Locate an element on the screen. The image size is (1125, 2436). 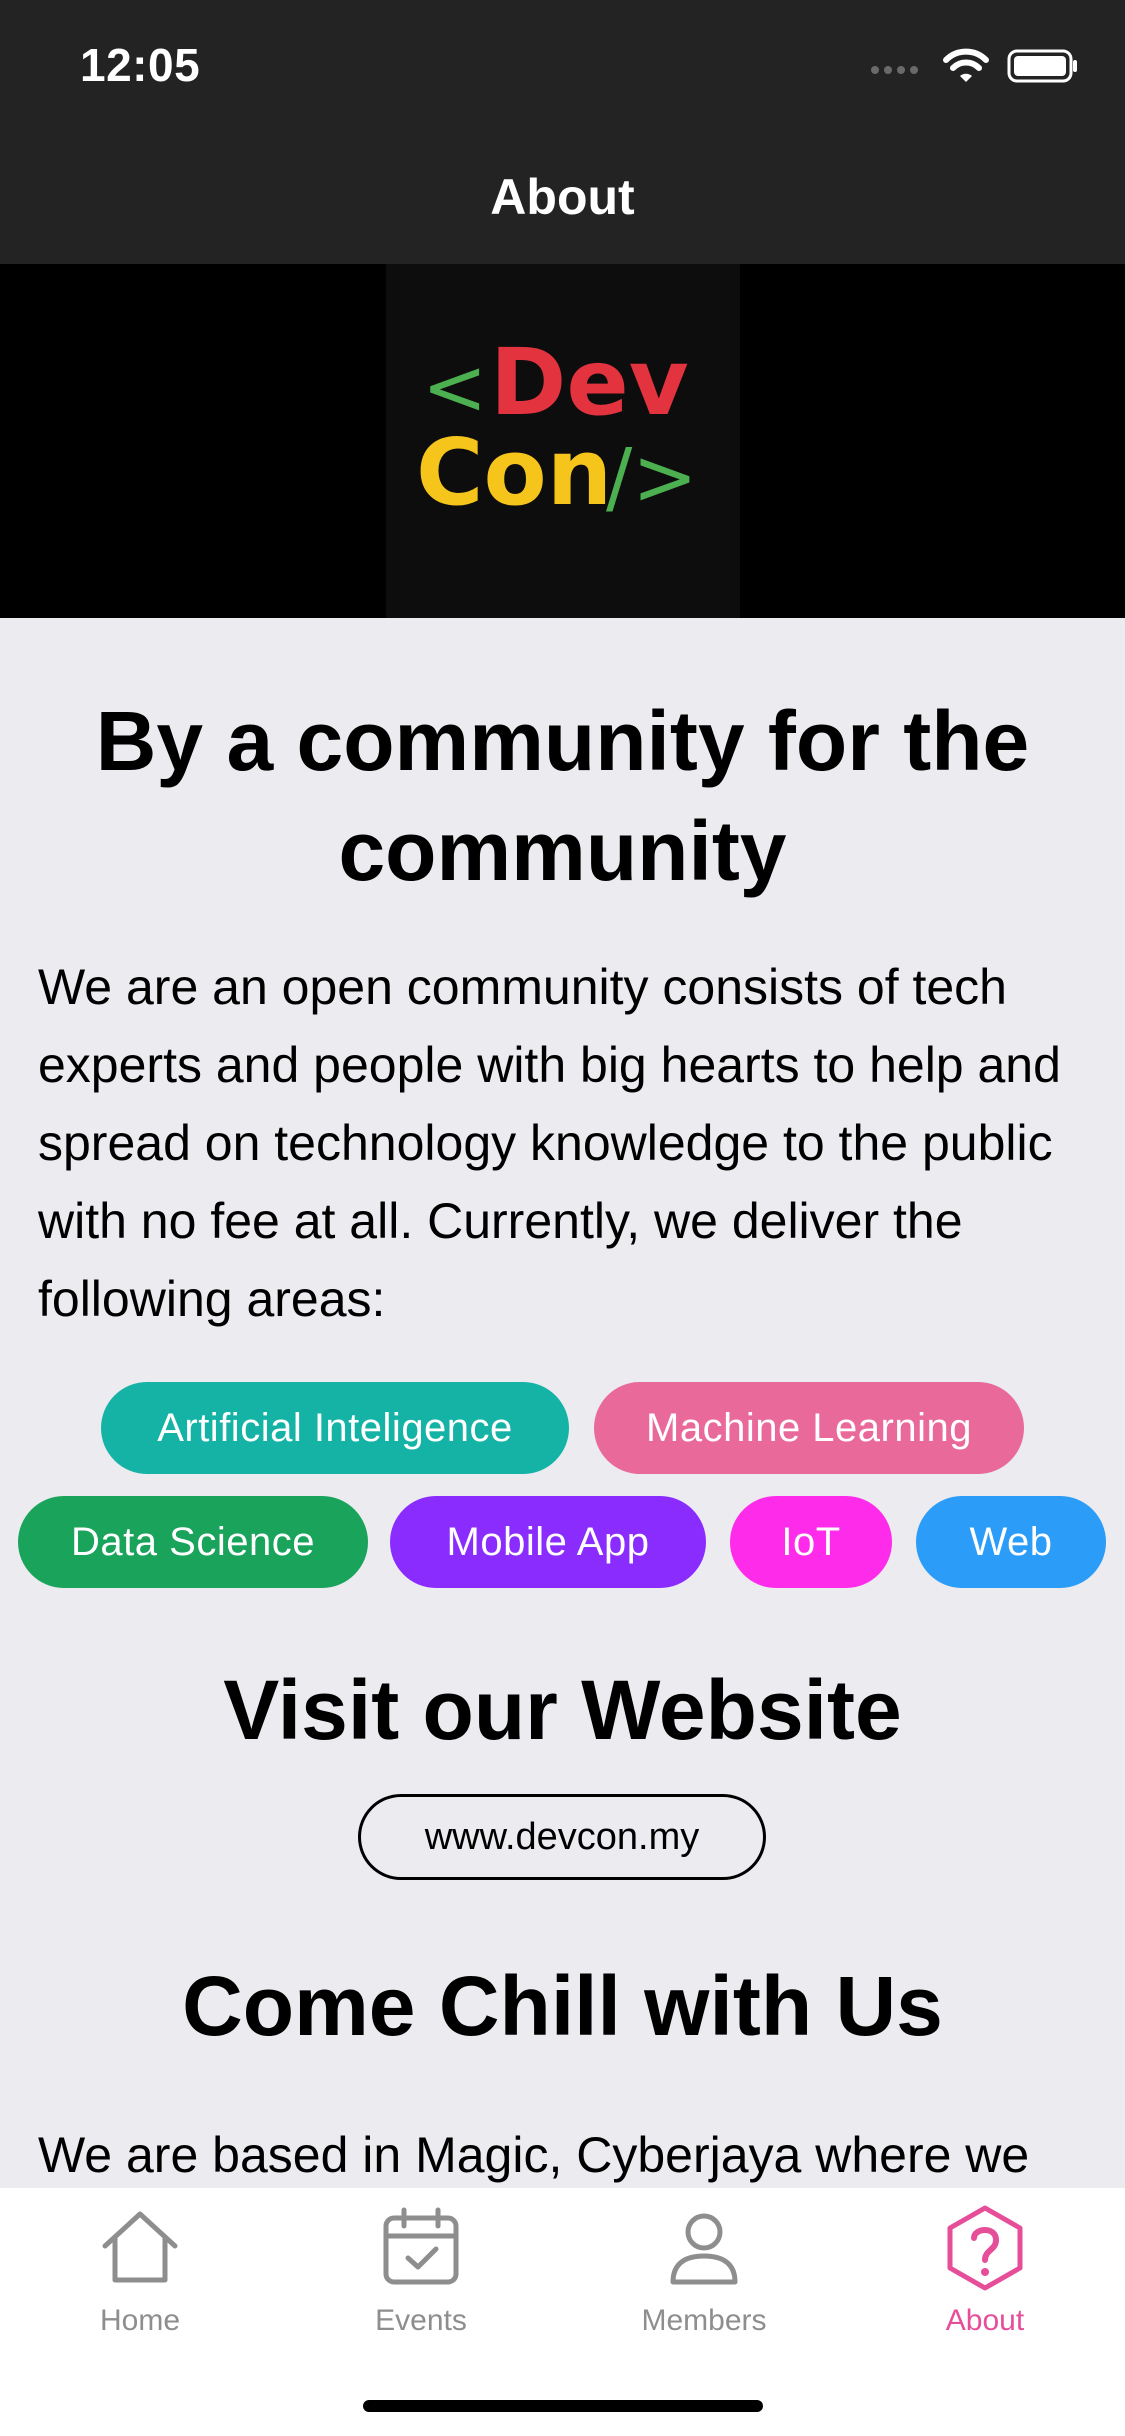
status-icons is located at coordinates (975, 68).